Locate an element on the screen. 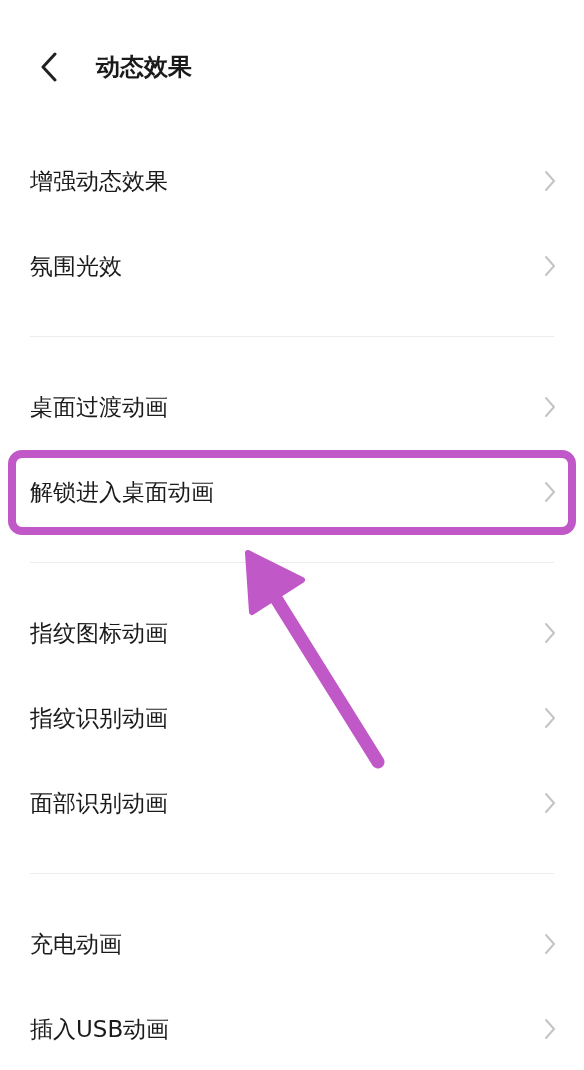  page-title: 动态效果 is located at coordinates (144, 67).